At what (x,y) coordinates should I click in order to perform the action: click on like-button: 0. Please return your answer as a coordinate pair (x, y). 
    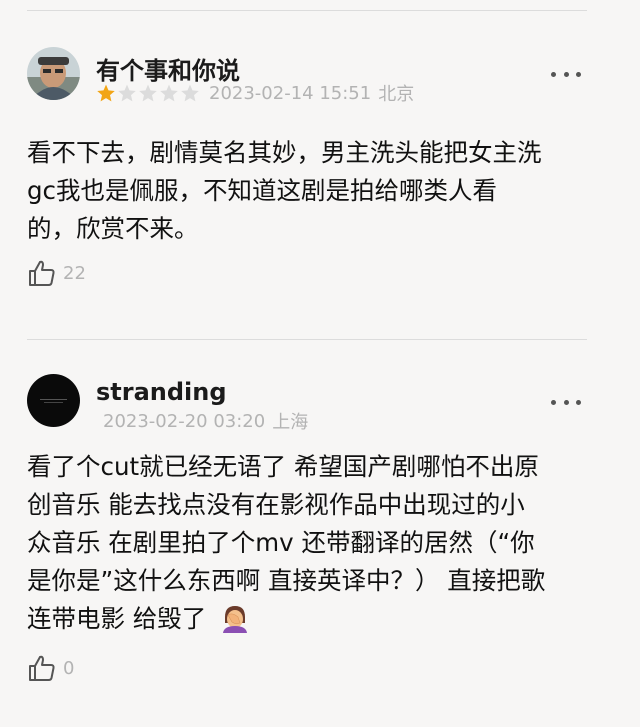
    Looking at the image, I should click on (50, 668).